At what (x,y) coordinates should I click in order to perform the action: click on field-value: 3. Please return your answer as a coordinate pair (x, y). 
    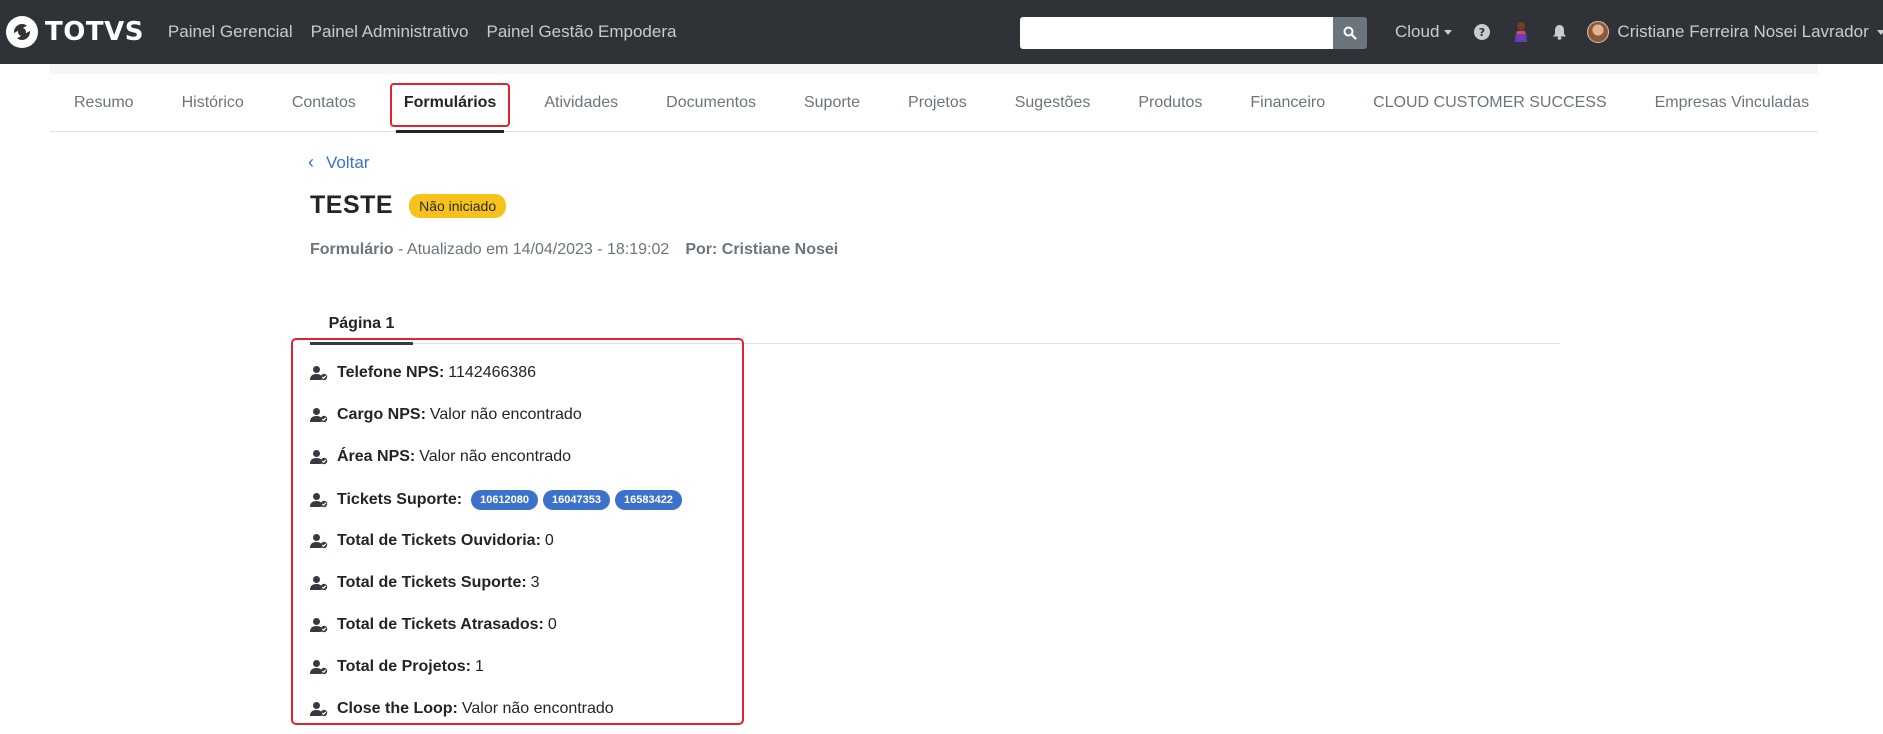
    Looking at the image, I should click on (535, 582).